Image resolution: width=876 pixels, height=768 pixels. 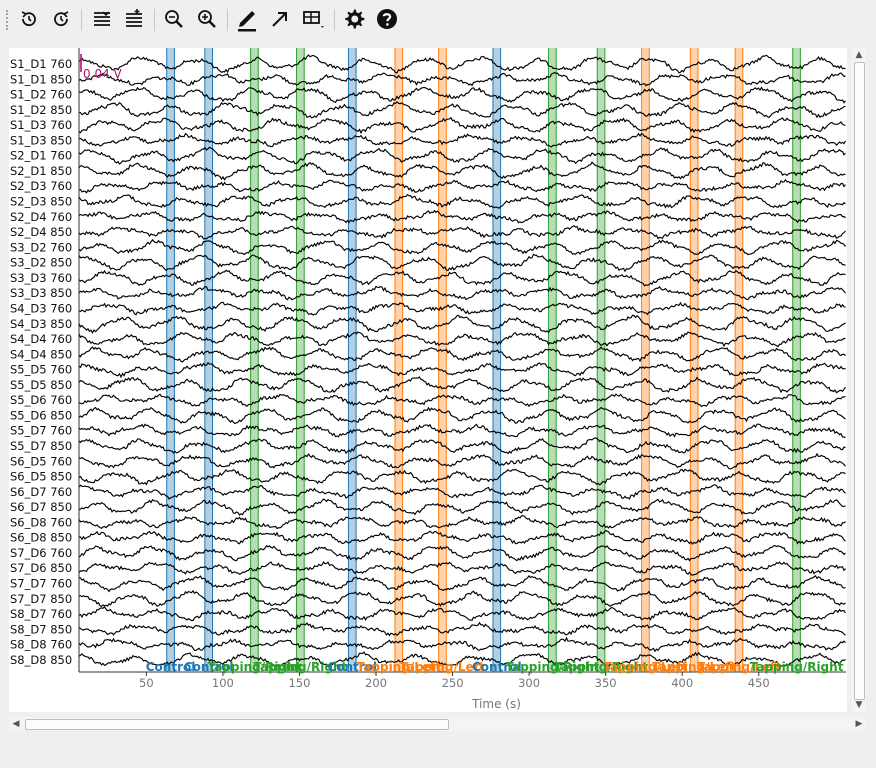 What do you see at coordinates (41, 477) in the screenshot?
I see `channel-label: S6_D5 850` at bounding box center [41, 477].